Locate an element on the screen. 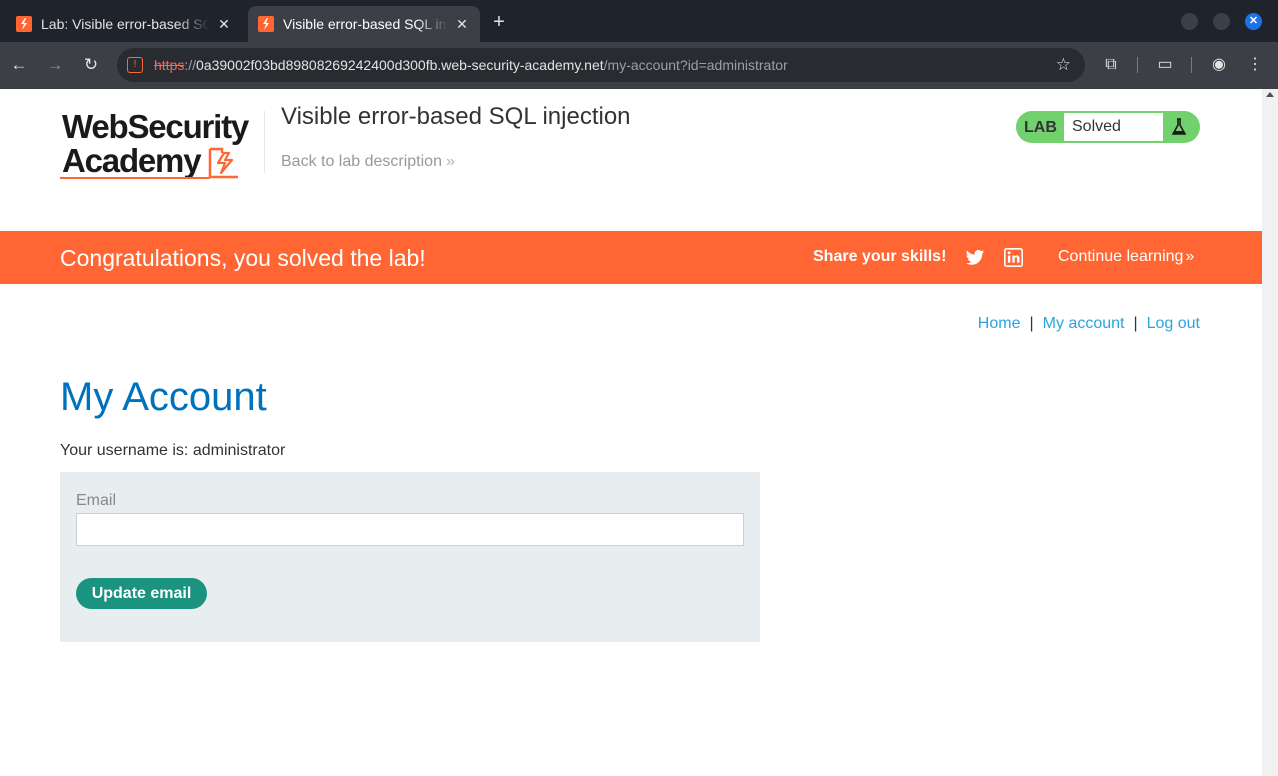 Image resolution: width=1278 pixels, height=776 pixels. continue-learning-link: Continue learning» is located at coordinates (1126, 257).